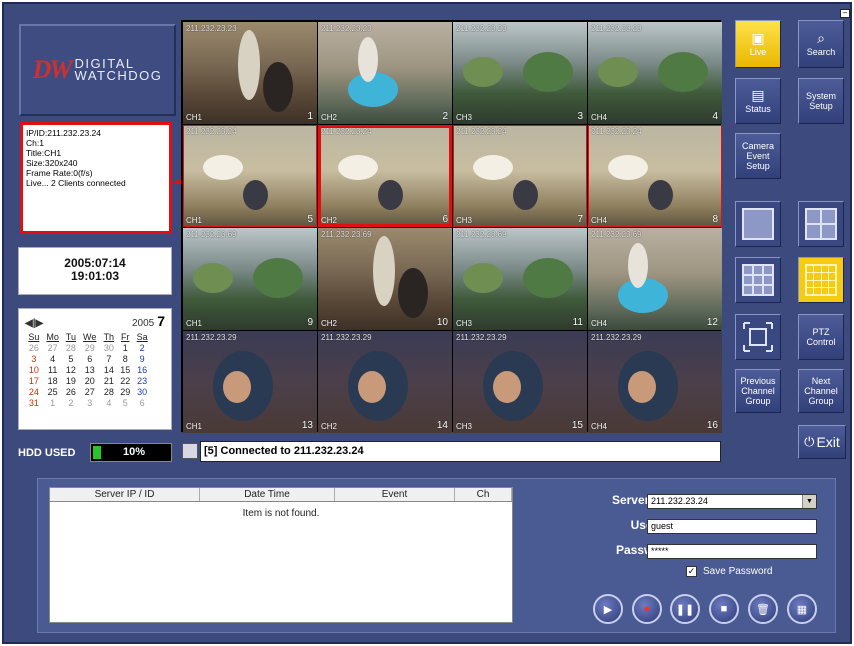 Image resolution: width=854 pixels, height=646 pixels. Describe the element at coordinates (71, 369) in the screenshot. I see `calendar-day: 12` at that location.